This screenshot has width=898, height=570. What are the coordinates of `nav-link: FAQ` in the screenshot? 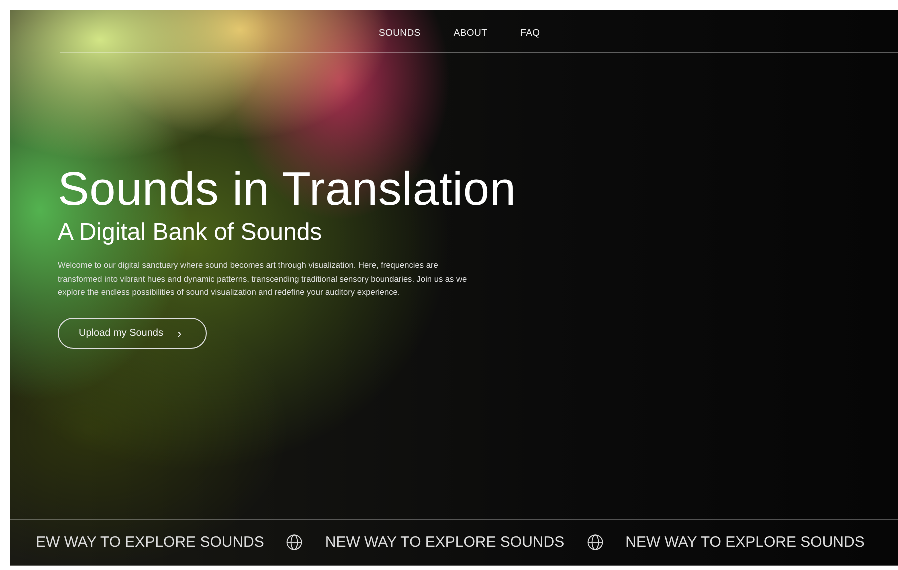 It's located at (530, 40).